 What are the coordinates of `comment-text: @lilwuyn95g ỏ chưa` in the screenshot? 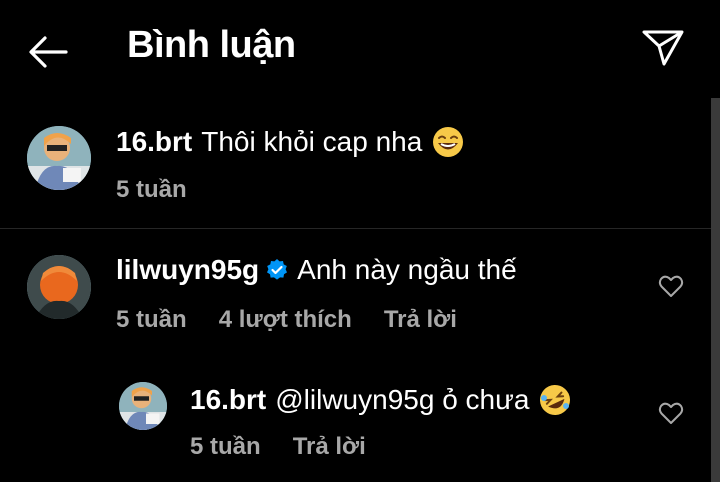 It's located at (402, 399).